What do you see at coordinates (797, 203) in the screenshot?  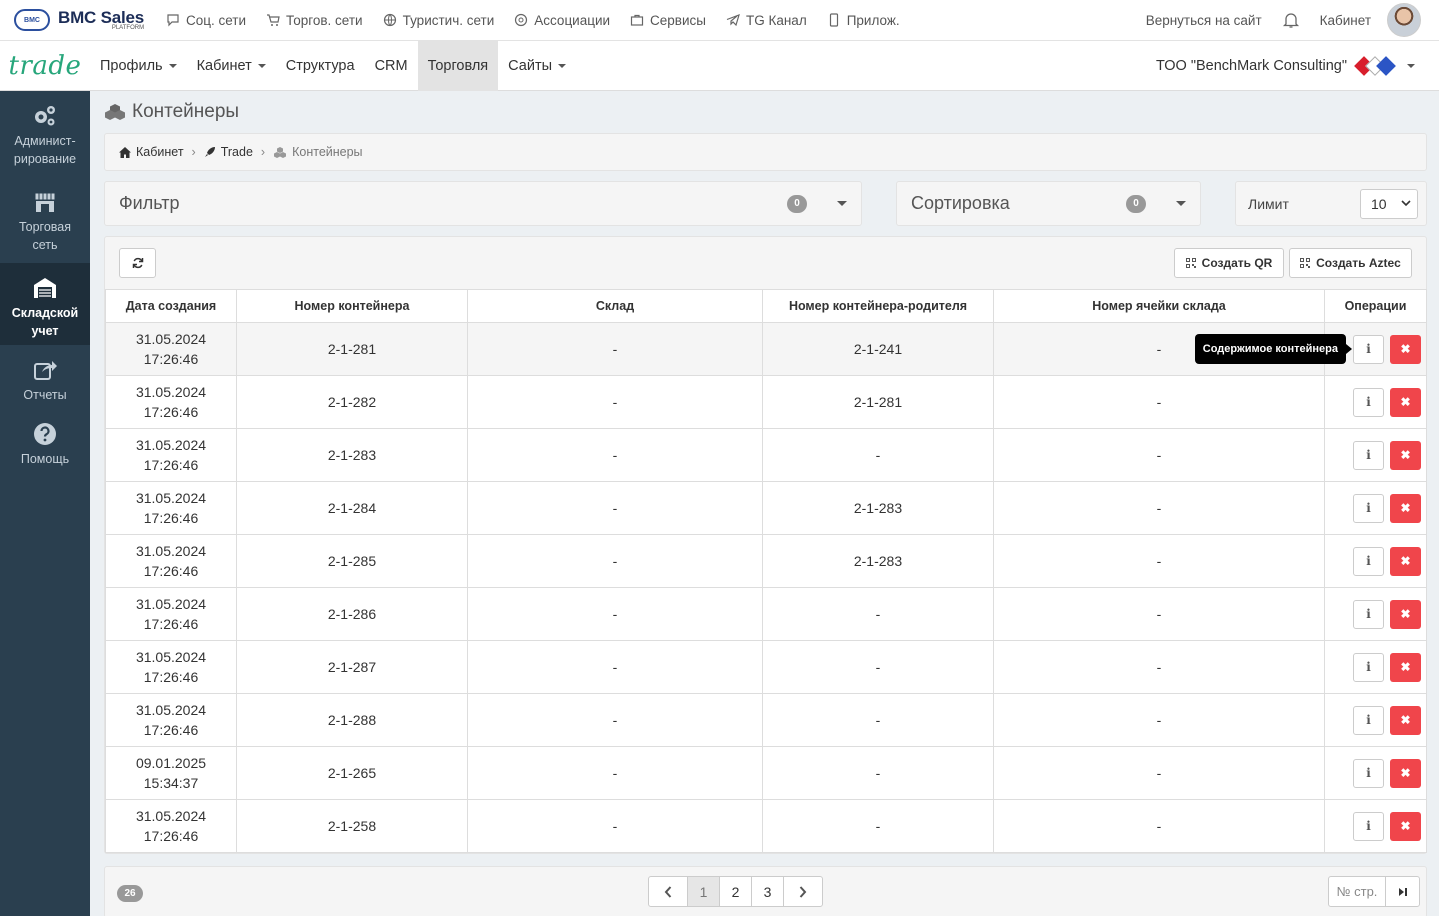 I see `filter-count-badge: 0` at bounding box center [797, 203].